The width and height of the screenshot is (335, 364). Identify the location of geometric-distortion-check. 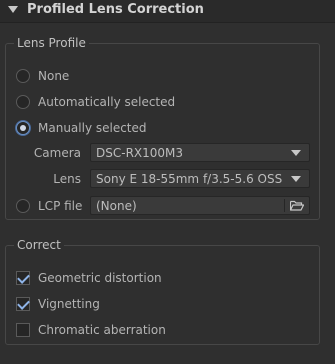
(23, 278).